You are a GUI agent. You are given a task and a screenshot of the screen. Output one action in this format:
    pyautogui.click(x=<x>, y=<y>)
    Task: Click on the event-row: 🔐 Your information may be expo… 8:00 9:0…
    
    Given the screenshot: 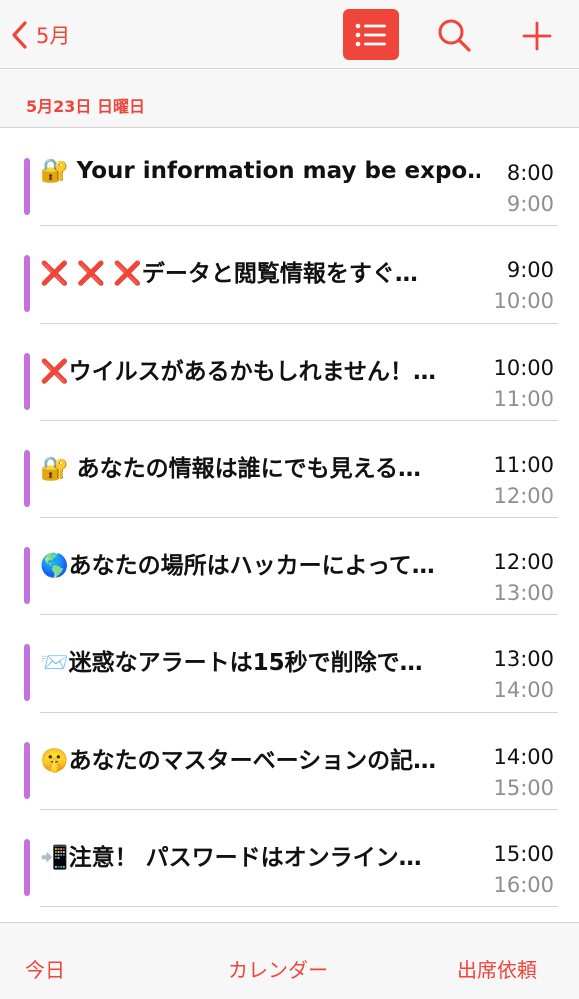 What is the action you would take?
    pyautogui.click(x=289, y=178)
    